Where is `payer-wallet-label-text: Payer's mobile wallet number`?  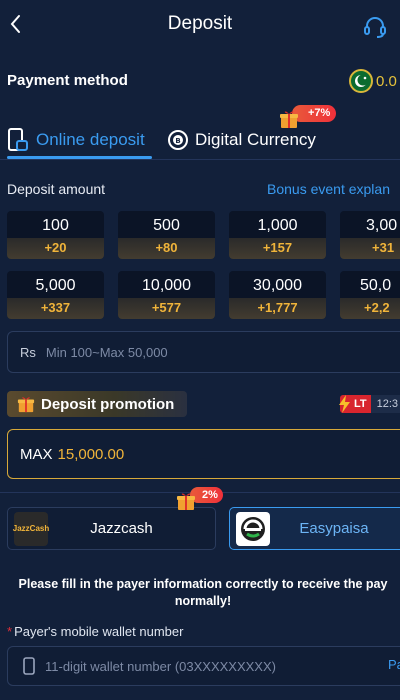 payer-wallet-label-text: Payer's mobile wallet number is located at coordinates (99, 631).